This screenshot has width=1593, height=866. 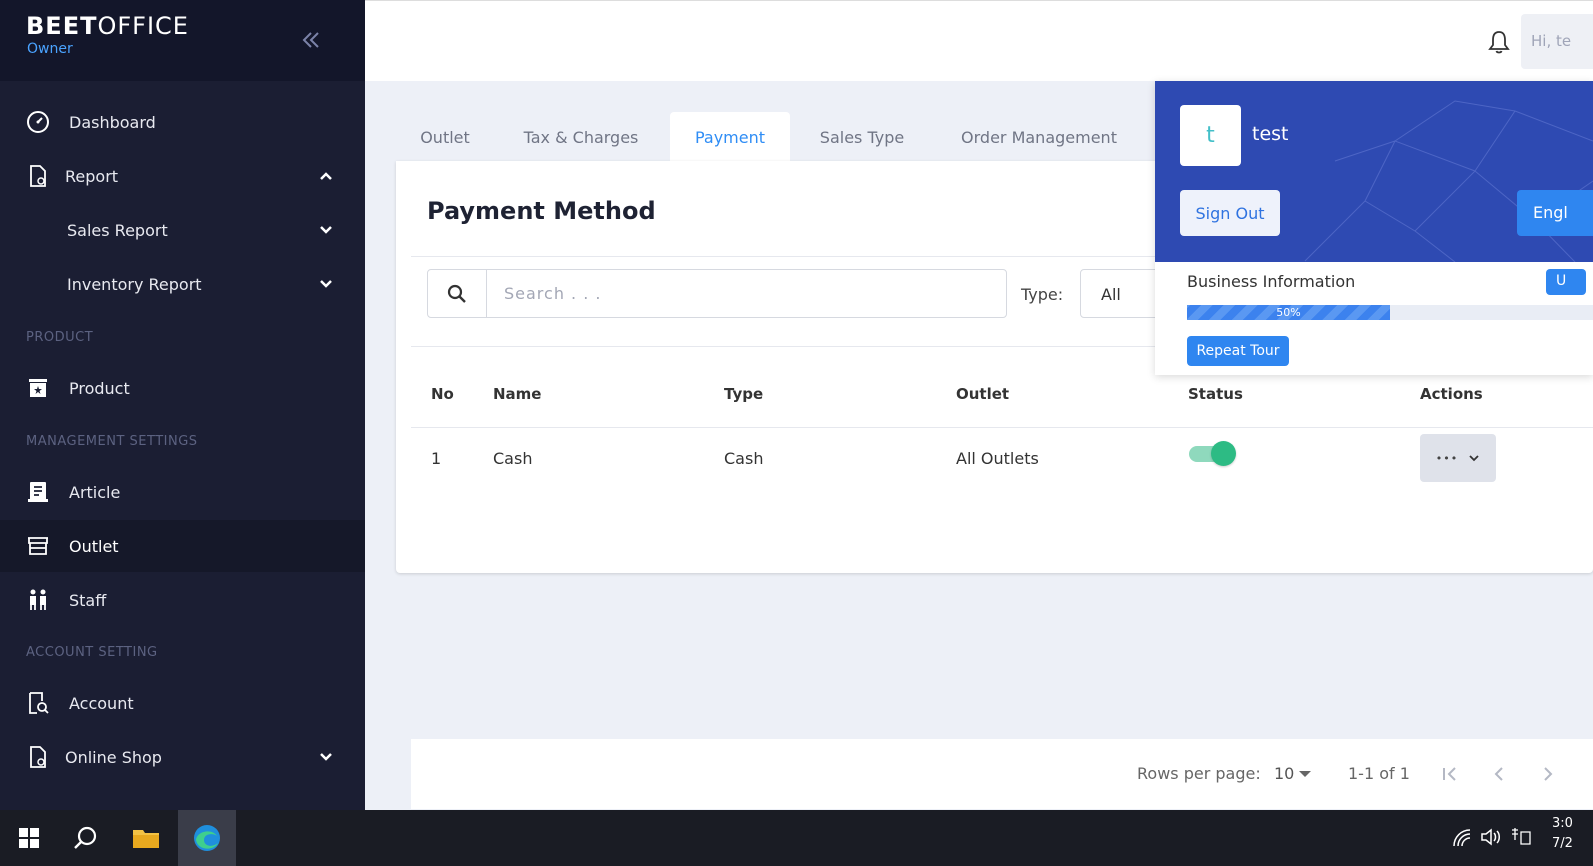 I want to click on sidebar-item-label: Outlet, so click(x=94, y=546).